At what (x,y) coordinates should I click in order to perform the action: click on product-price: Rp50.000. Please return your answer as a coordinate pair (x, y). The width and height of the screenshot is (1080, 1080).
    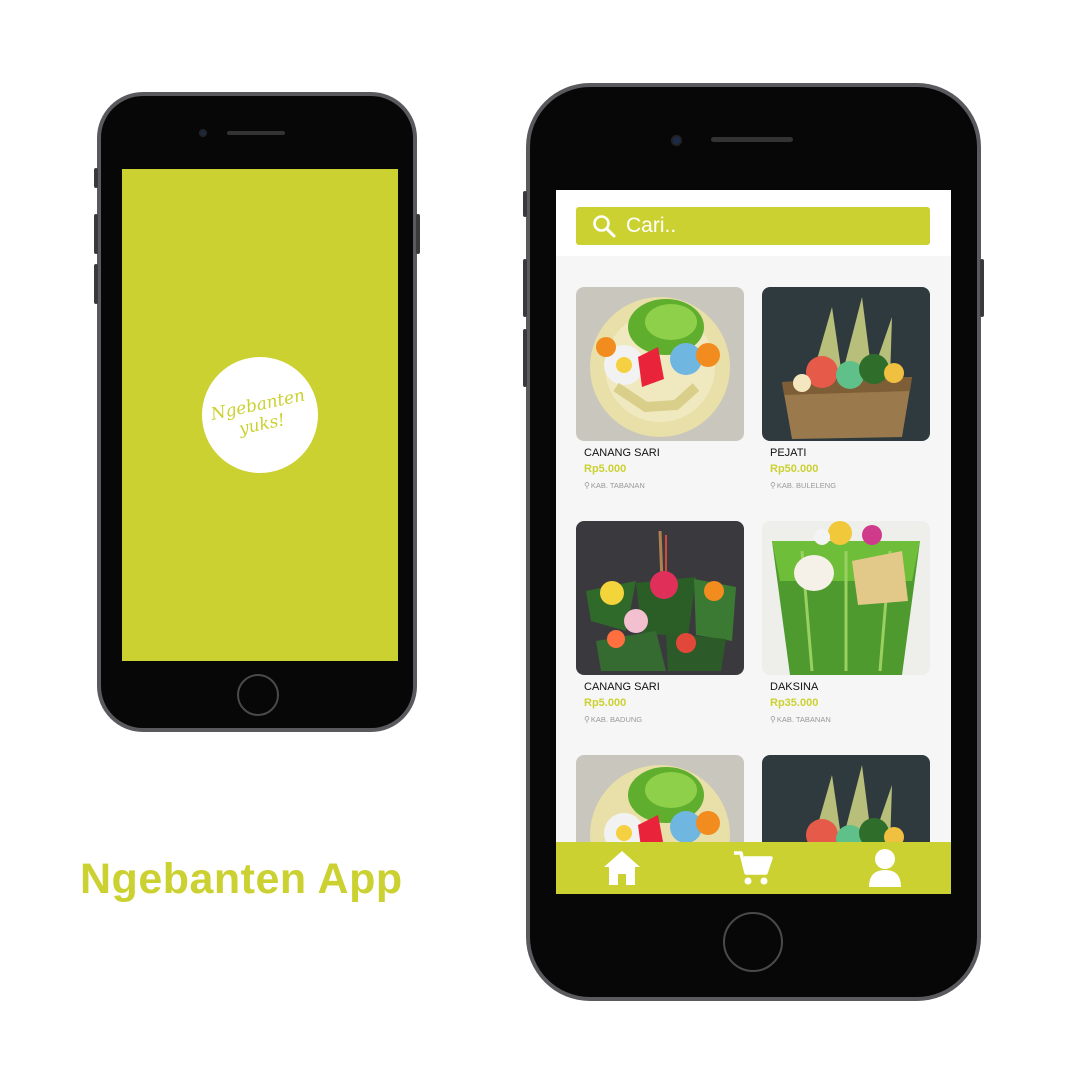
    Looking at the image, I should click on (794, 469).